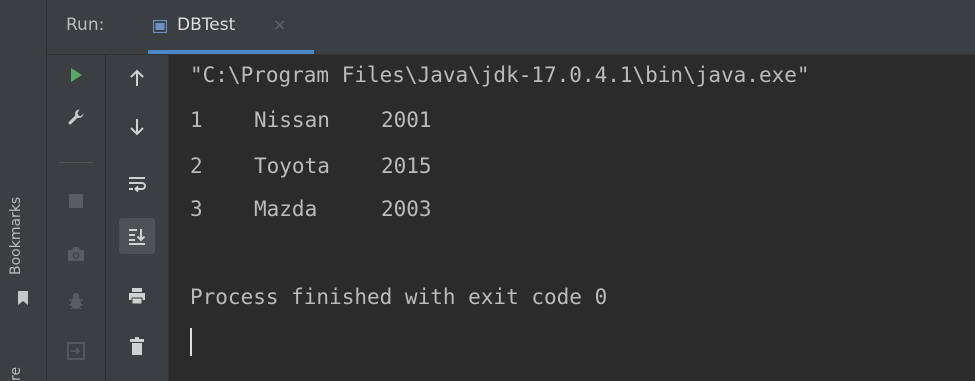  I want to click on console-row: 2 Toyota 2015, so click(311, 166).